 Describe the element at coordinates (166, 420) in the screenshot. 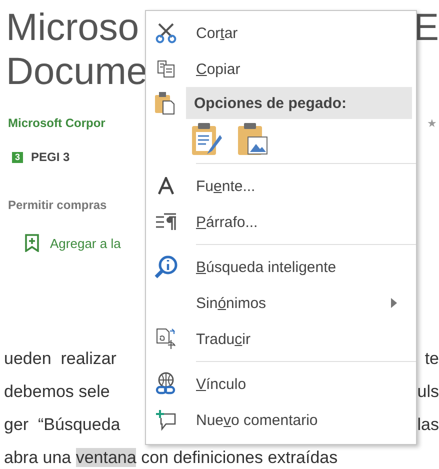

I see `new-comment-icon` at that location.